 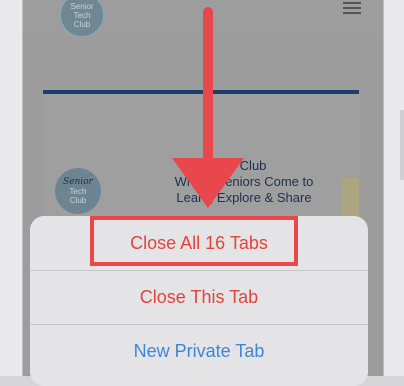 What do you see at coordinates (244, 197) in the screenshot?
I see `hero-text-line: Learn, Explore & Share` at bounding box center [244, 197].